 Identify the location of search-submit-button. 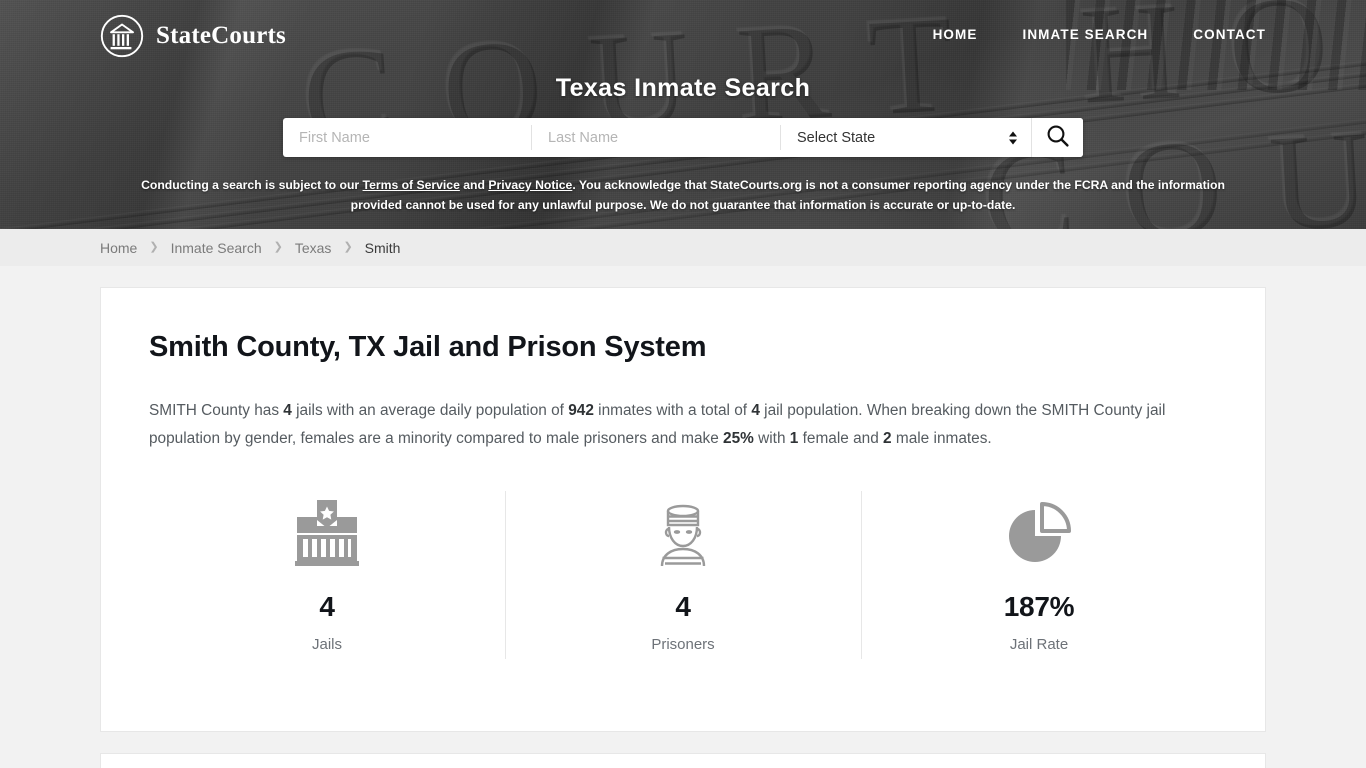
(1057, 137).